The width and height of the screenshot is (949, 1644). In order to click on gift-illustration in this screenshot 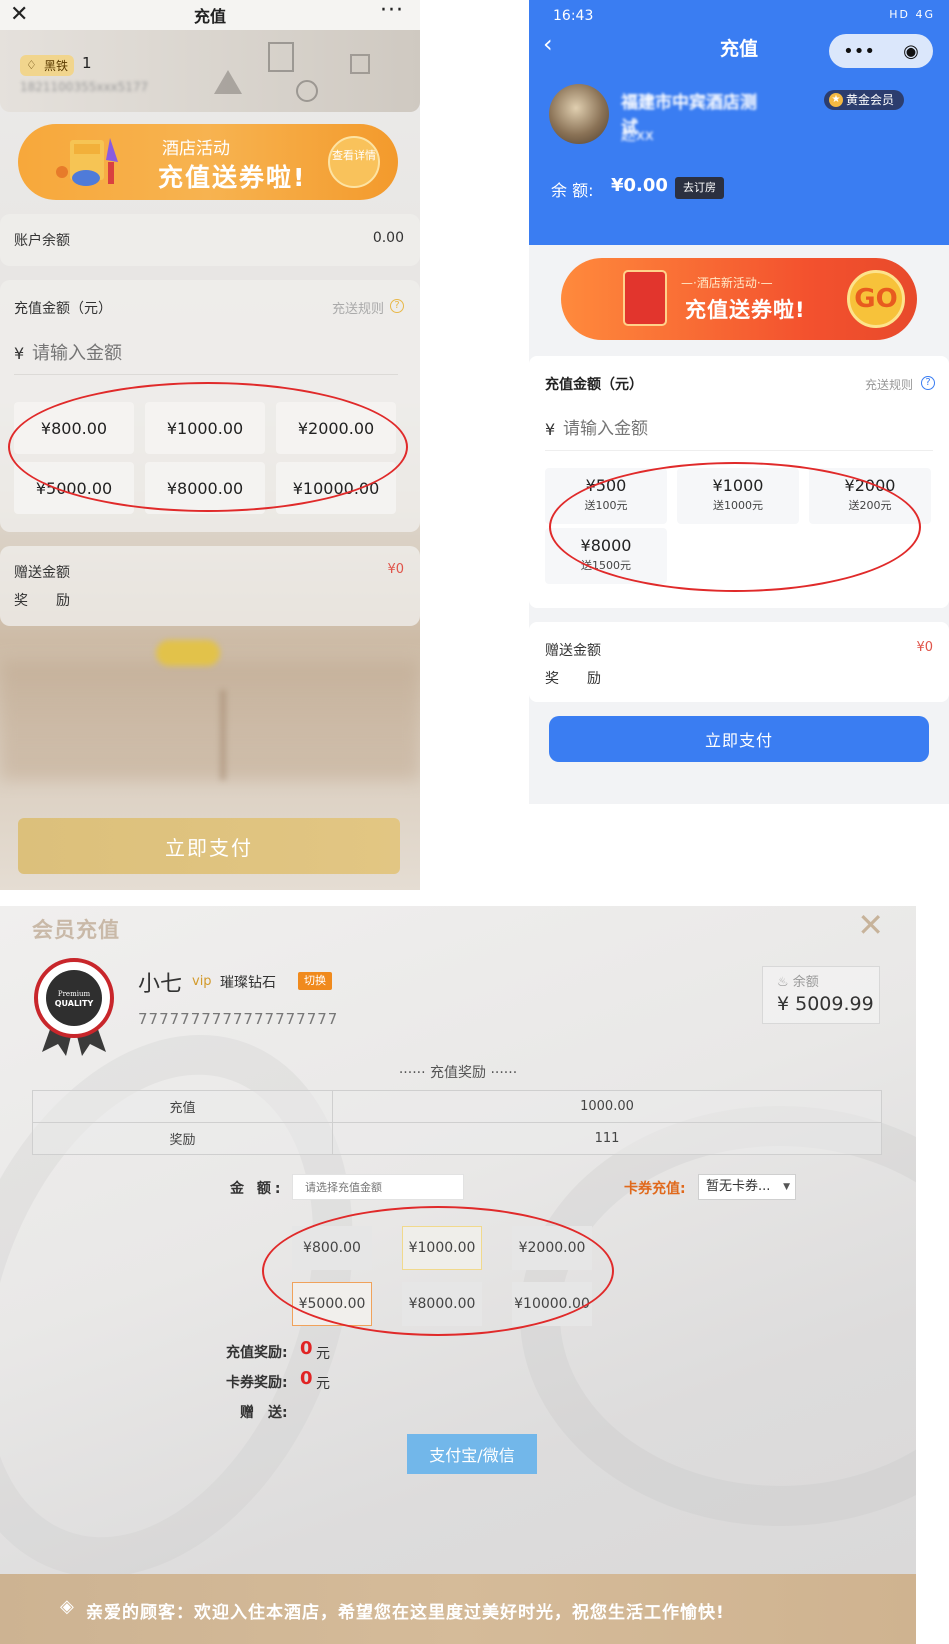, I will do `click(87, 162)`.